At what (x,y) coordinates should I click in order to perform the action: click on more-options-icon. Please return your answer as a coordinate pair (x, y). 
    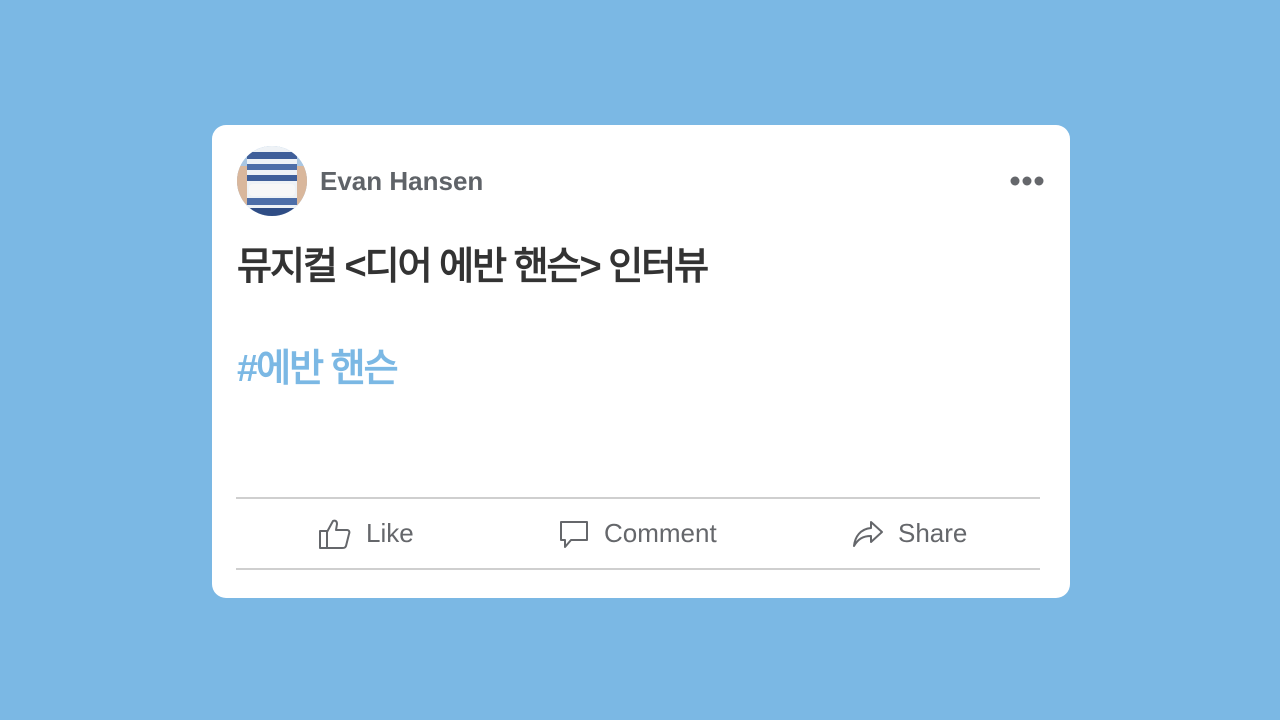
    Looking at the image, I should click on (1027, 181).